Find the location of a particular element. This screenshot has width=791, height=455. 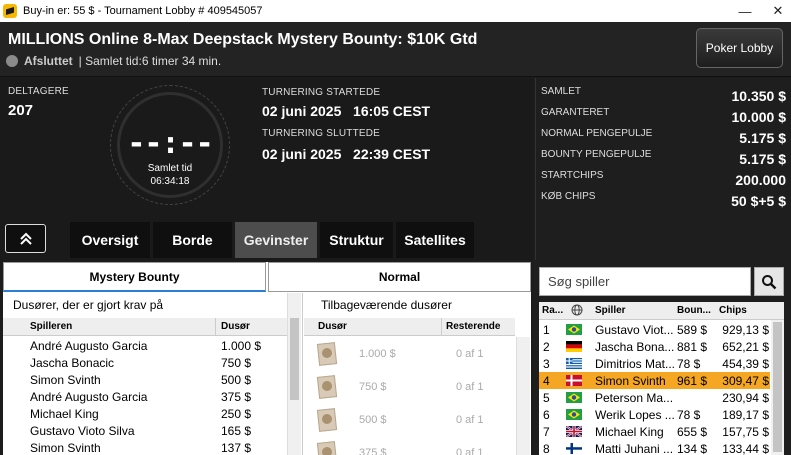

claimed-row: Michael King 250 $ is located at coordinates (145, 413).